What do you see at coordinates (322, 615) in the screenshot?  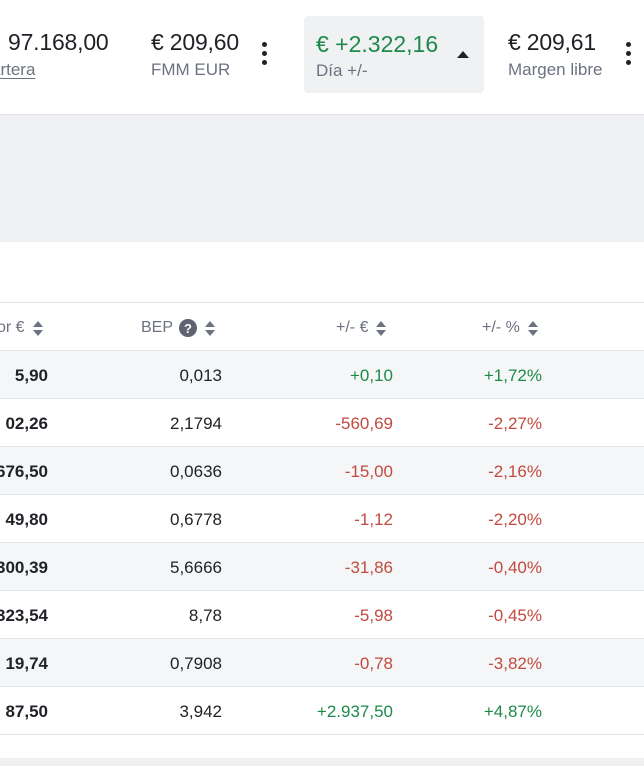 I see `table-row: 323,54 8,78 -5,98 -0,45%` at bounding box center [322, 615].